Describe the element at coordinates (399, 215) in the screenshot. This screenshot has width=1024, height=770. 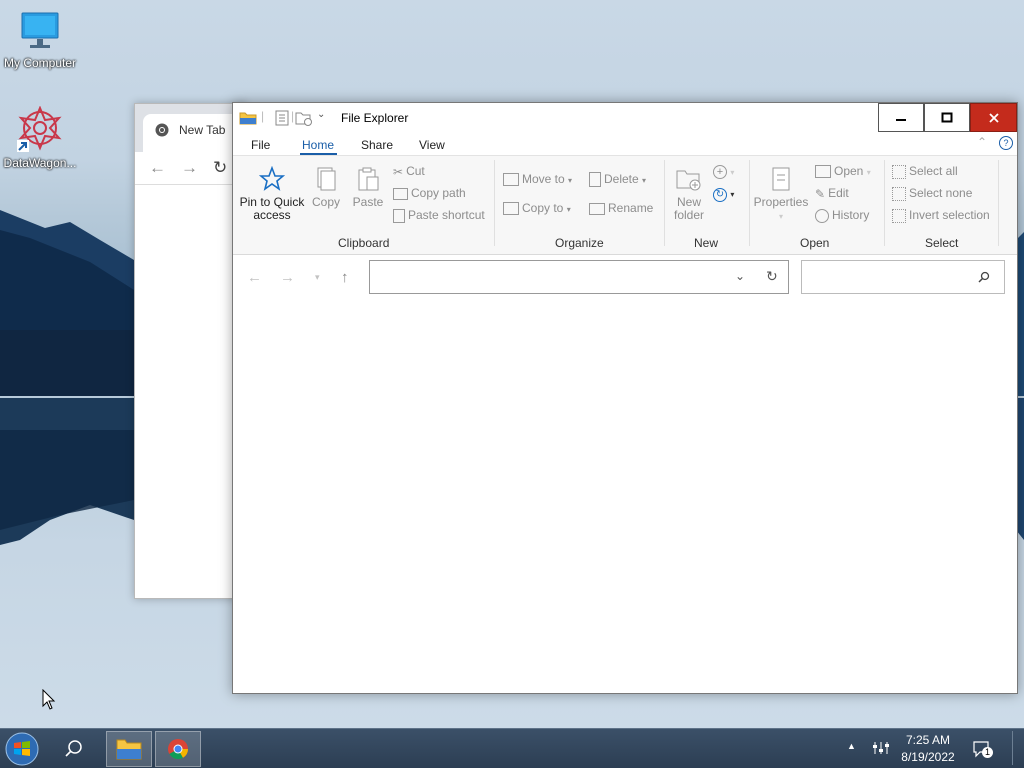
I see `paste-shortcut-icon` at that location.